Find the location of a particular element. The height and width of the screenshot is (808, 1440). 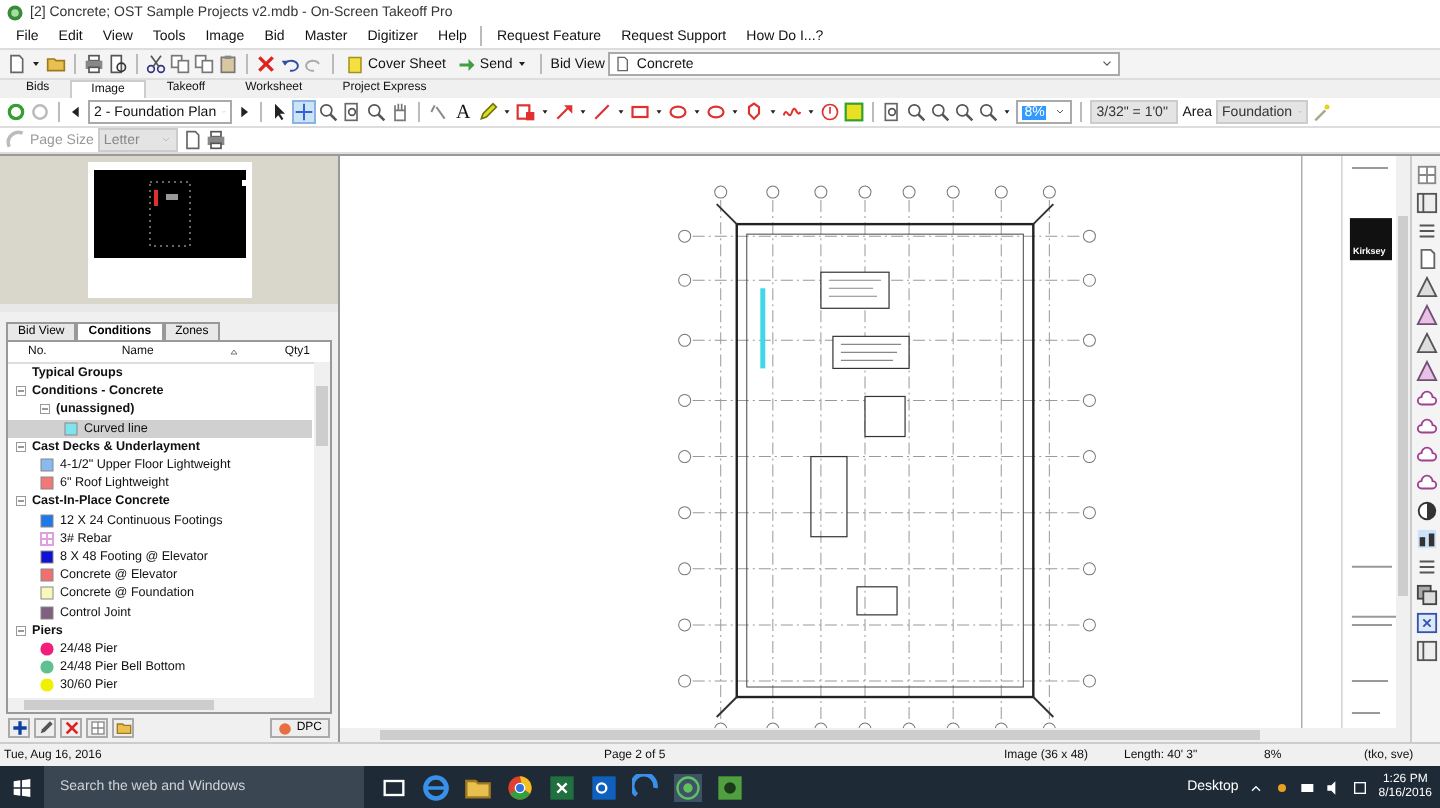

pencil-icon is located at coordinates (45, 728).